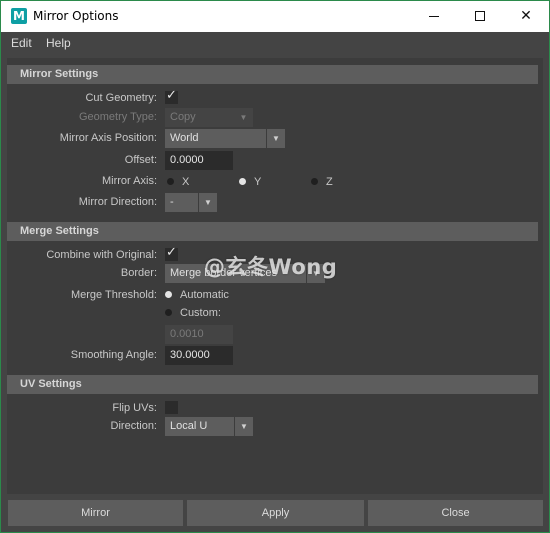 Image resolution: width=550 pixels, height=533 pixels. Describe the element at coordinates (140, 160) in the screenshot. I see `offset-label: Offset:` at that location.